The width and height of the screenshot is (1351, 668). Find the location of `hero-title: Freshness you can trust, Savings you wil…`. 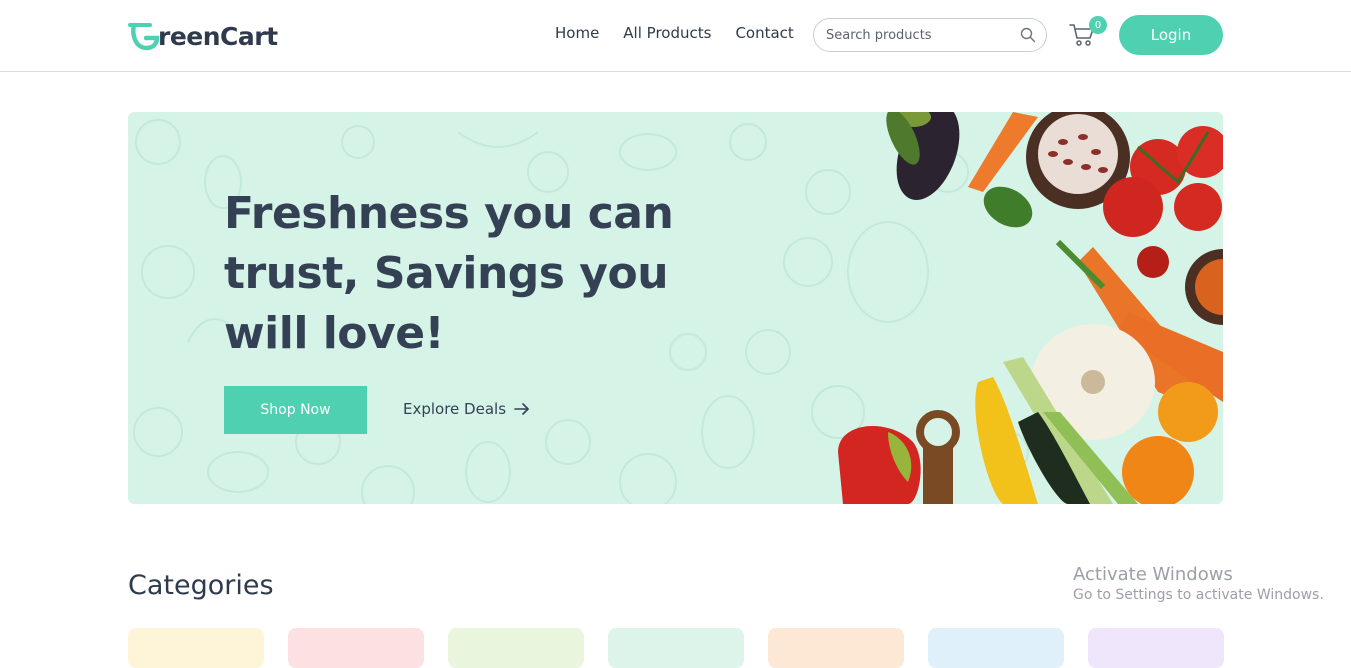

hero-title: Freshness you can trust, Savings you wil… is located at coordinates (449, 273).